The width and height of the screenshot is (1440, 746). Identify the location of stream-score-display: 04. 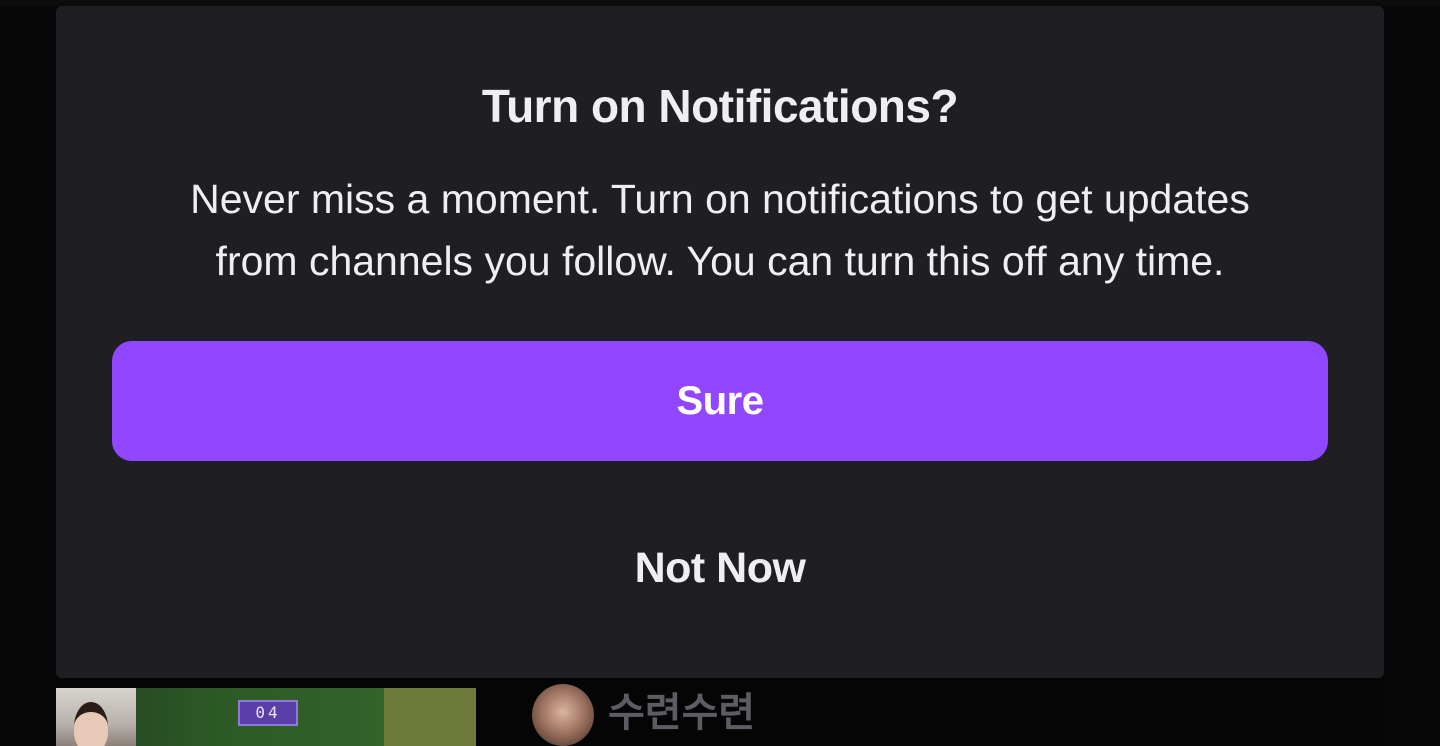
(268, 713).